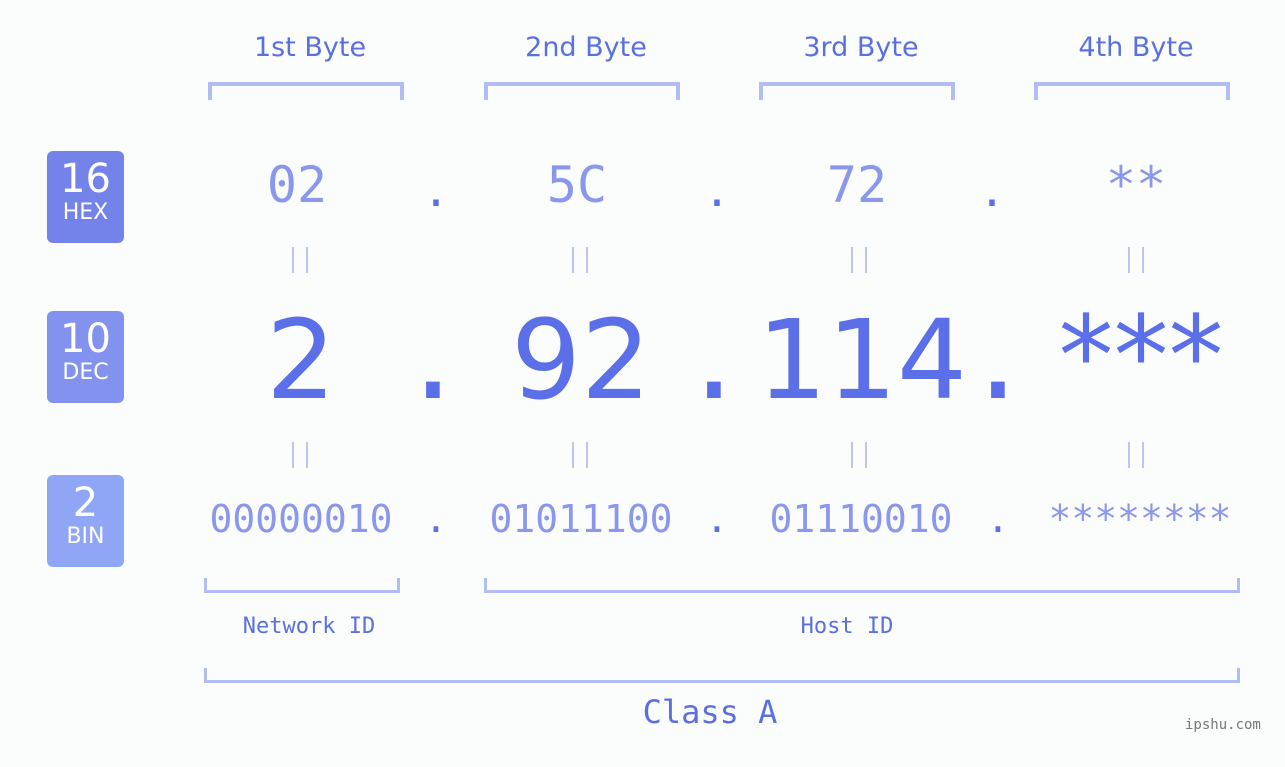 This screenshot has width=1285, height=767. I want to click on dec-badge: 10 DEC, so click(85, 357).